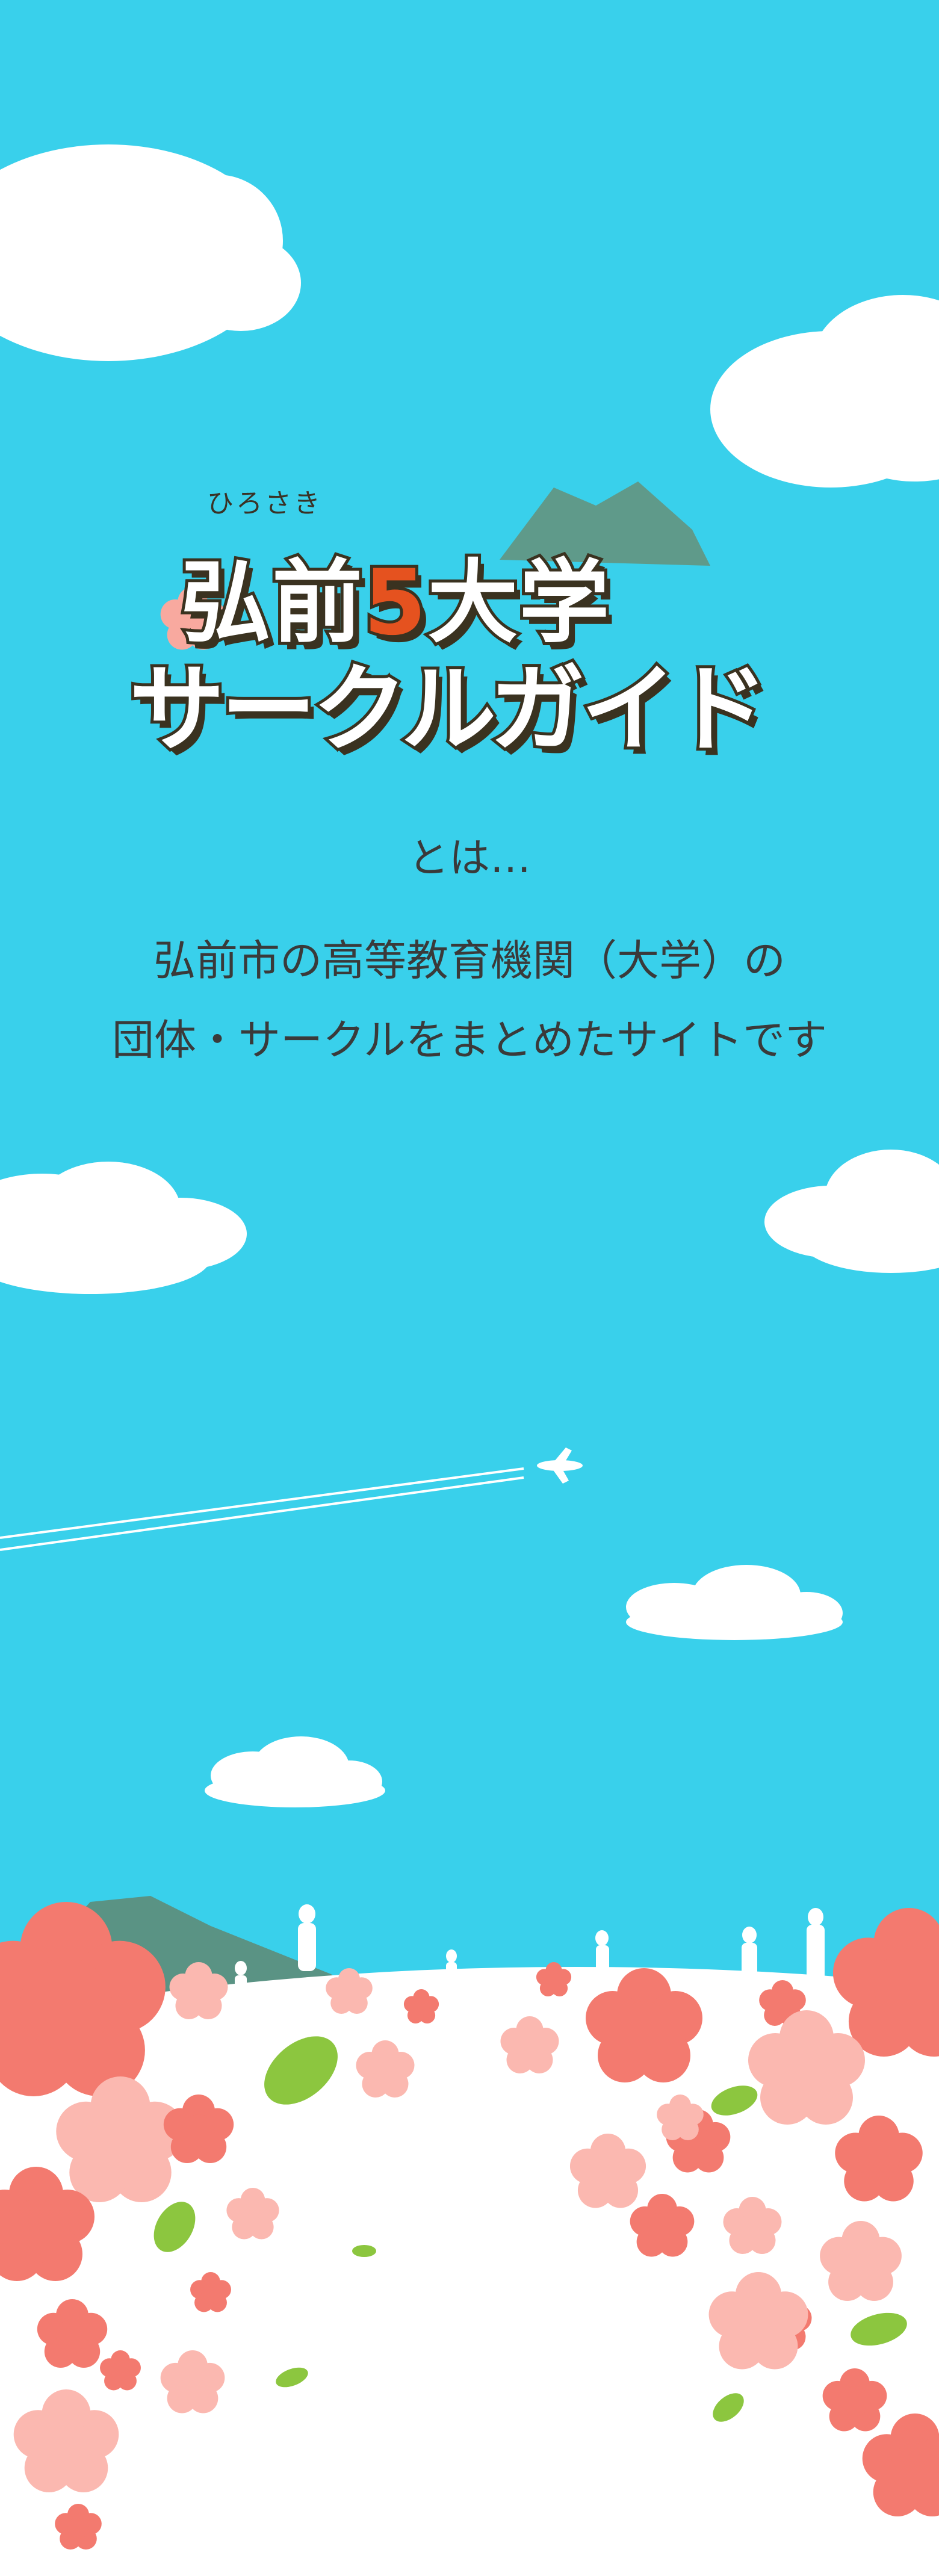 The height and width of the screenshot is (2576, 939). I want to click on cloud-top-right, so click(824, 391).